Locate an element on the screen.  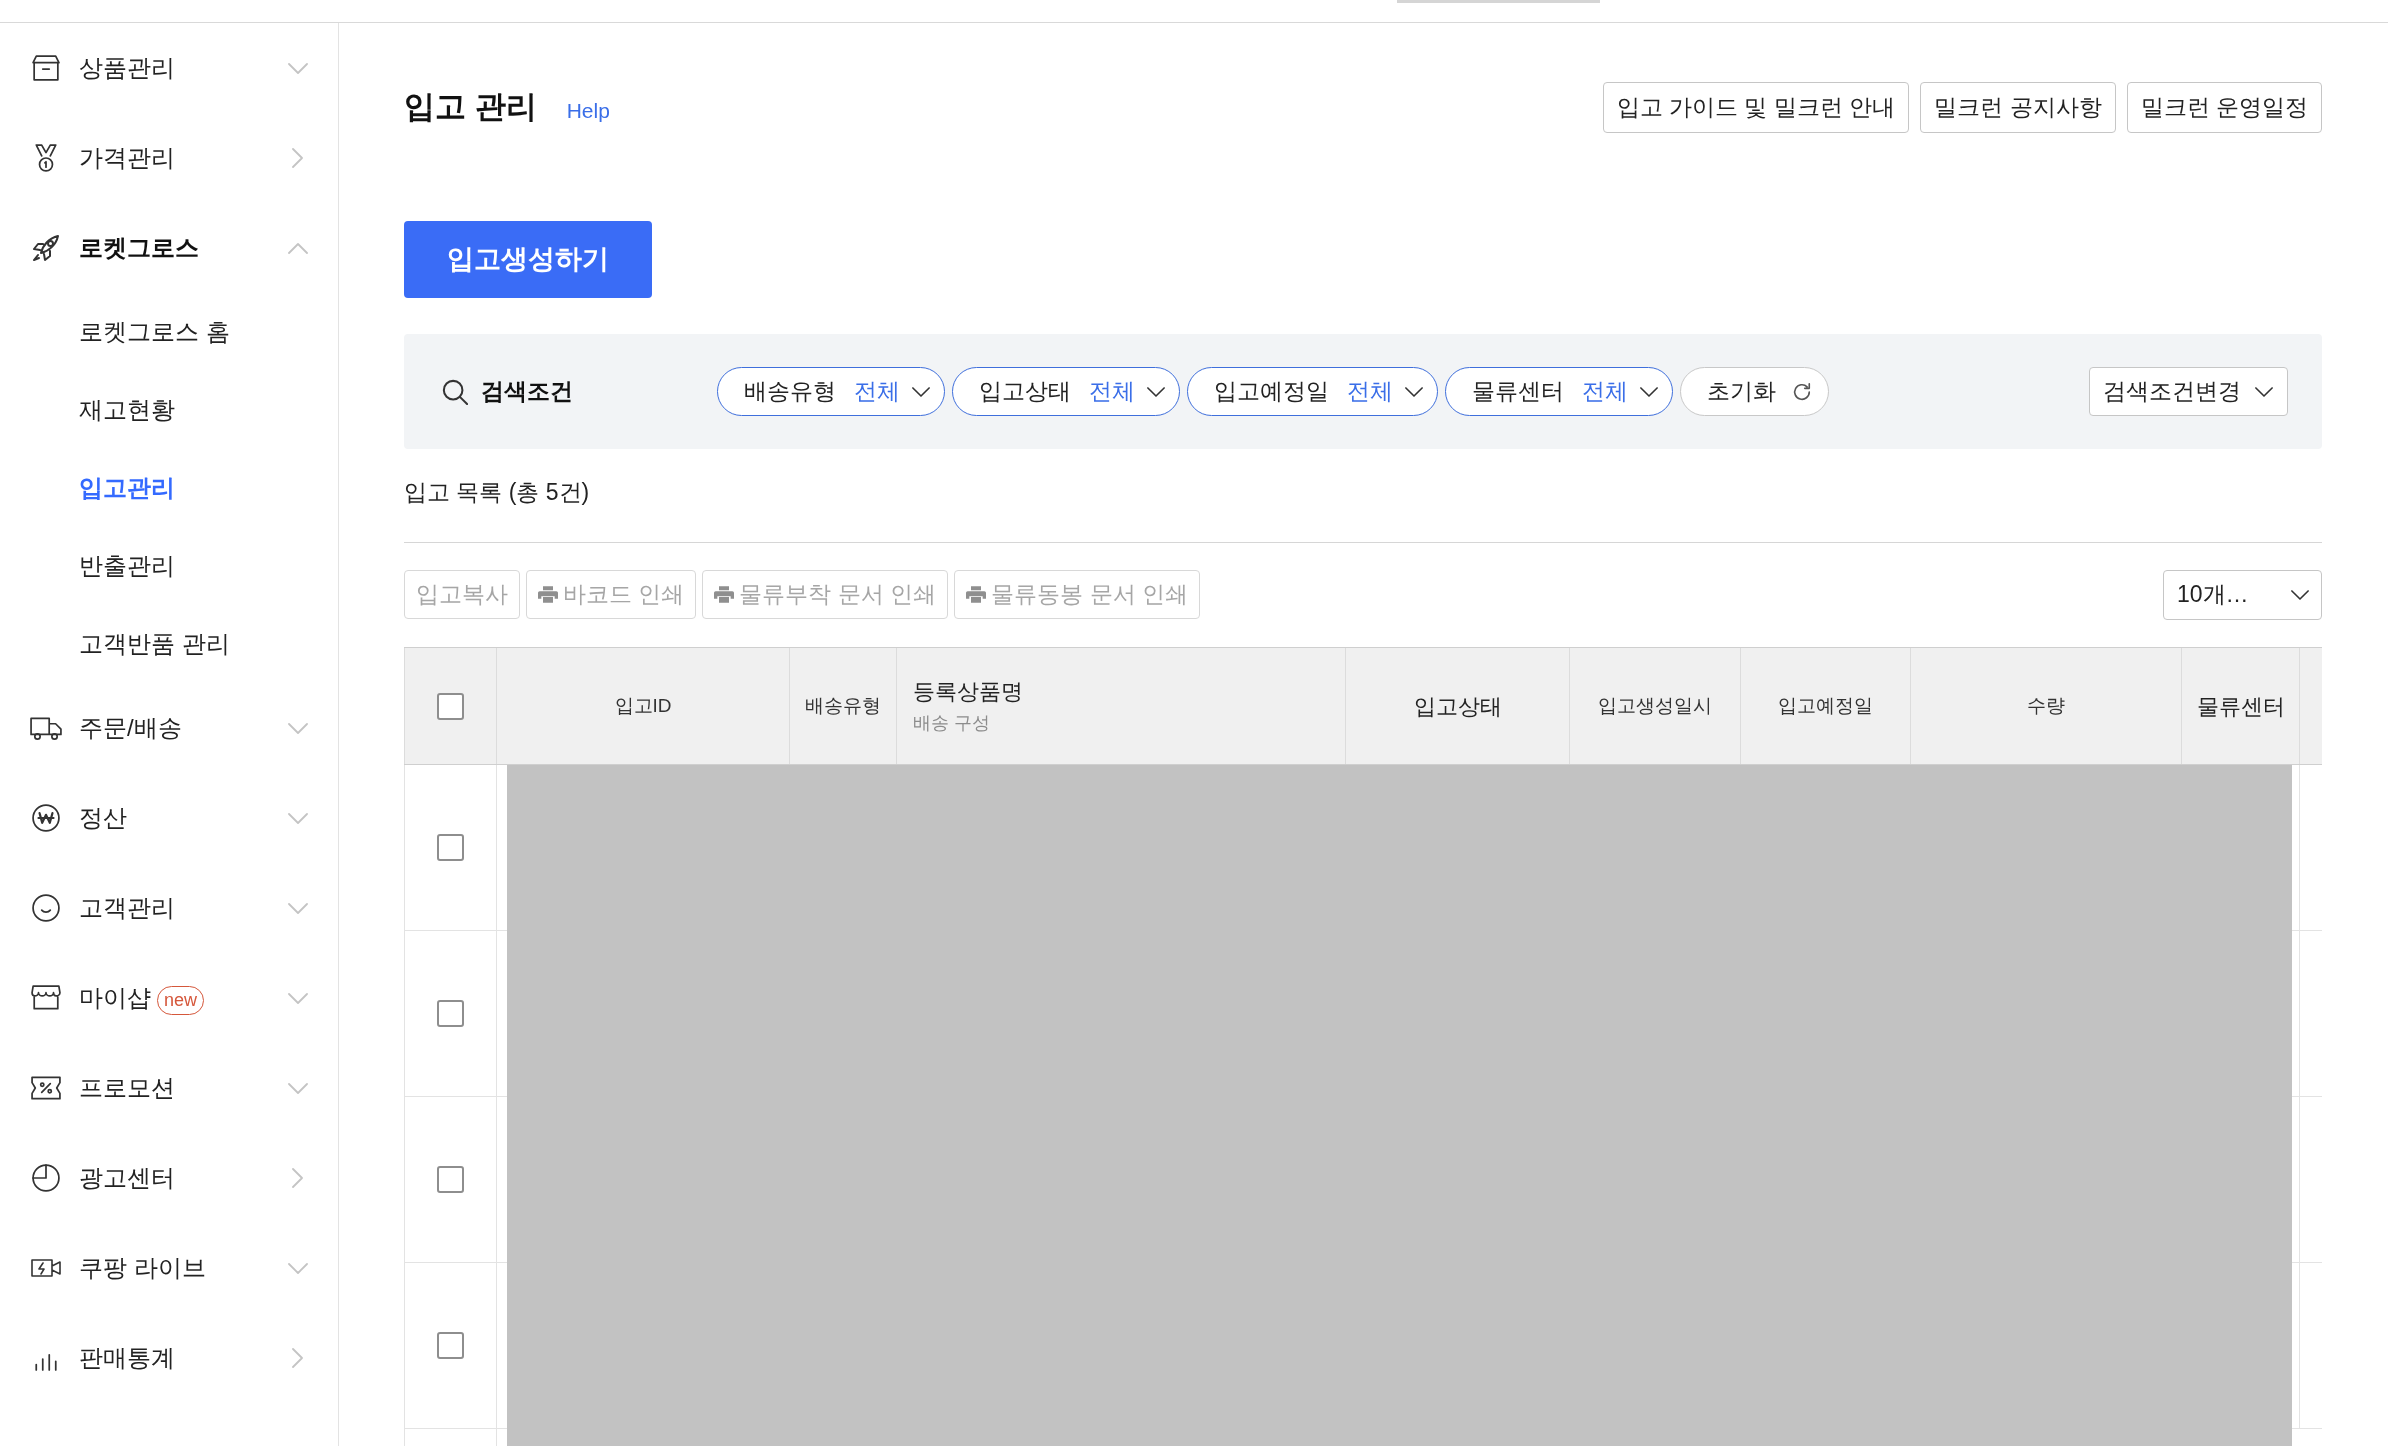
sidebar-subitem: 반출관리 is located at coordinates (169, 566).